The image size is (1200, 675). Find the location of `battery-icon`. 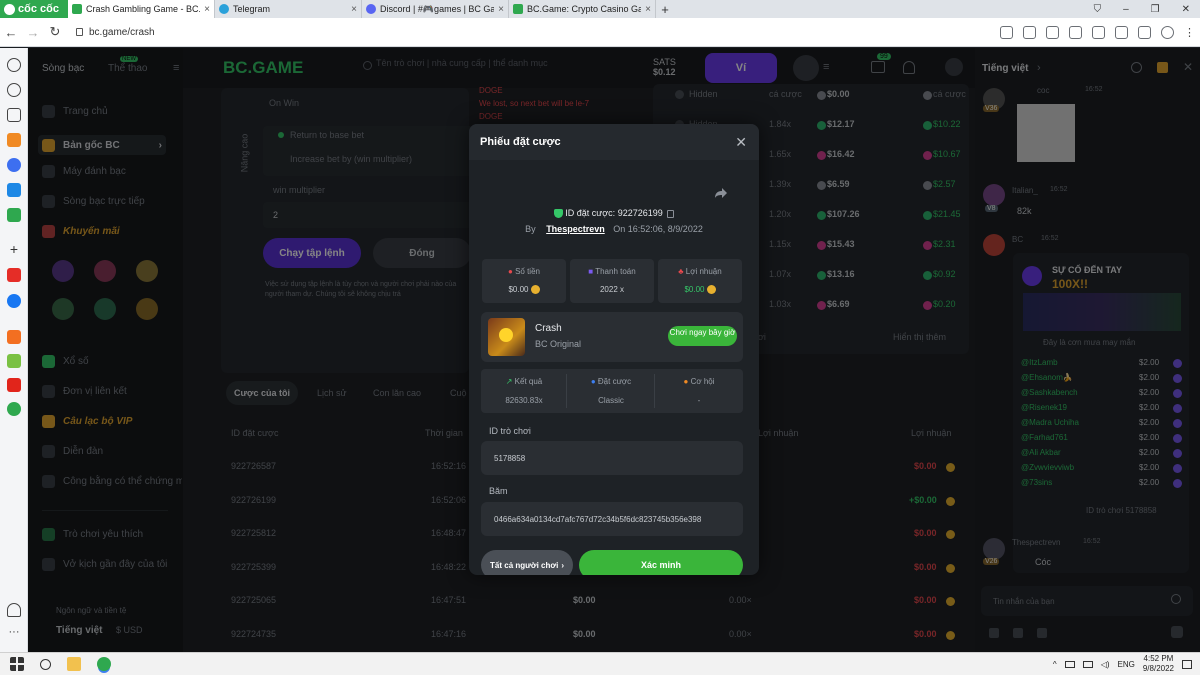

battery-icon is located at coordinates (1069, 664).